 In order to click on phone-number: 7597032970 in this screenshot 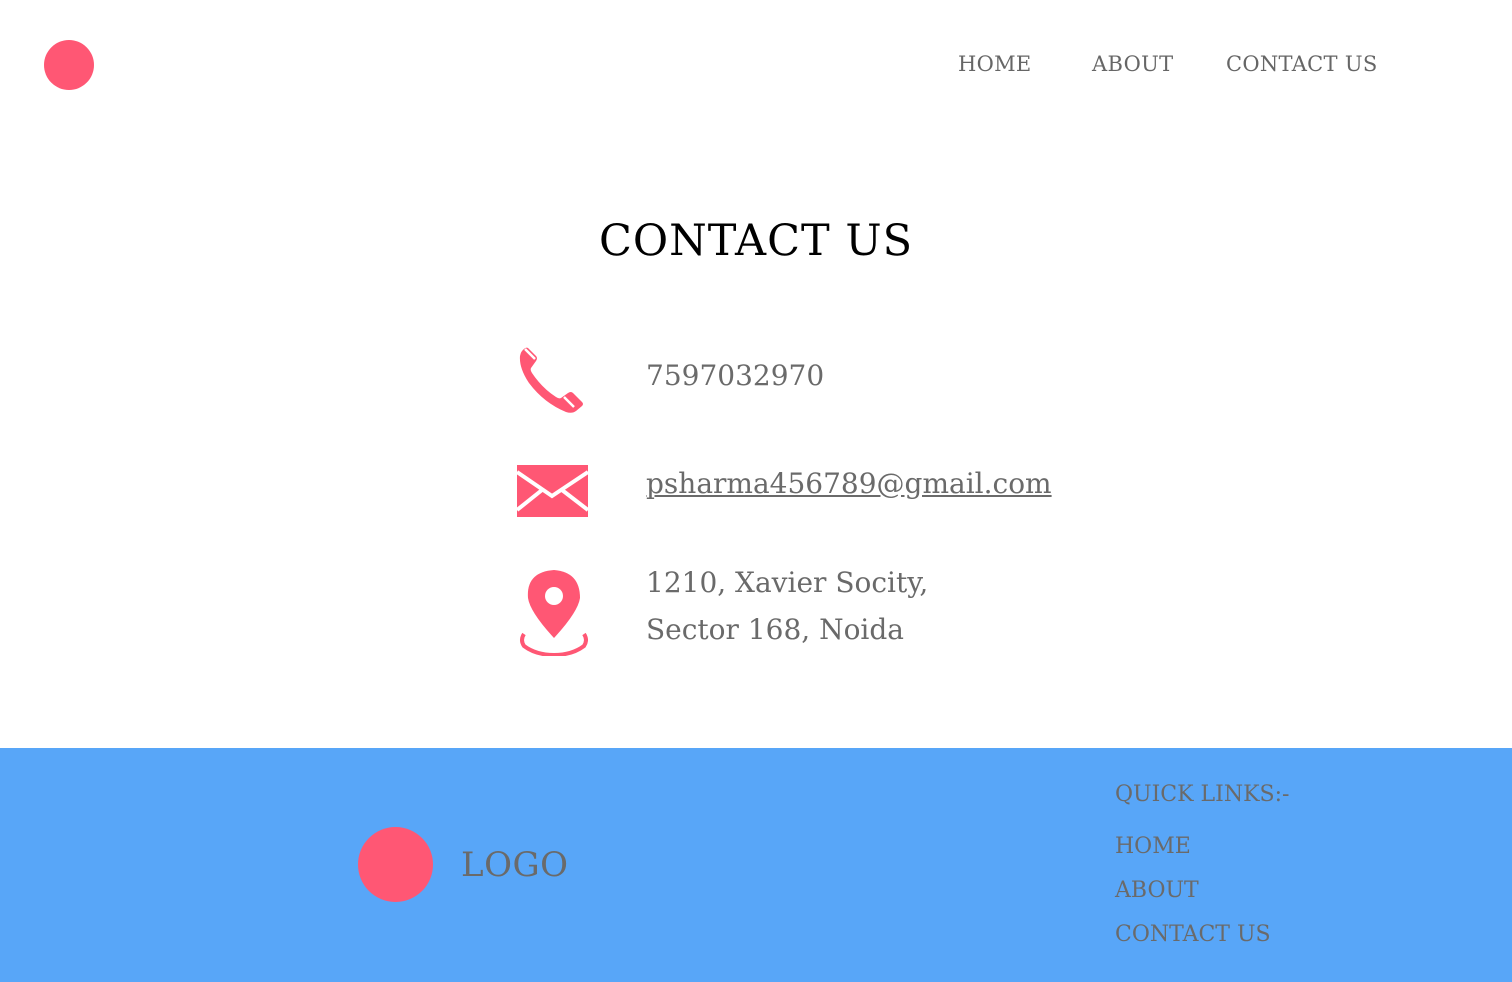, I will do `click(735, 375)`.